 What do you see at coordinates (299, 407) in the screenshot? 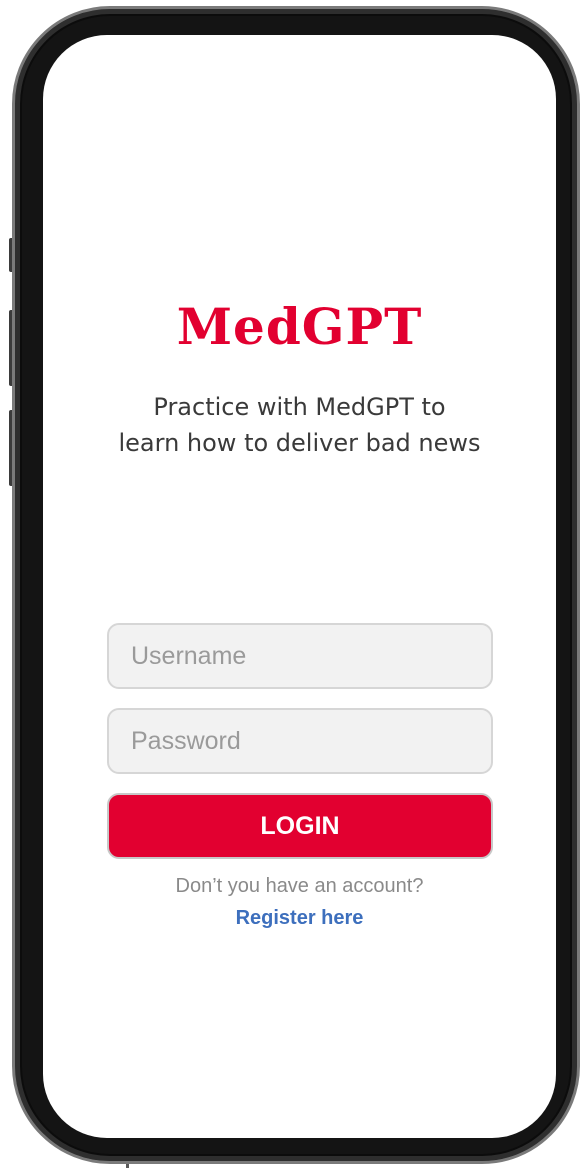
I see `tagline-line-1: Practice with MedGPT to` at bounding box center [299, 407].